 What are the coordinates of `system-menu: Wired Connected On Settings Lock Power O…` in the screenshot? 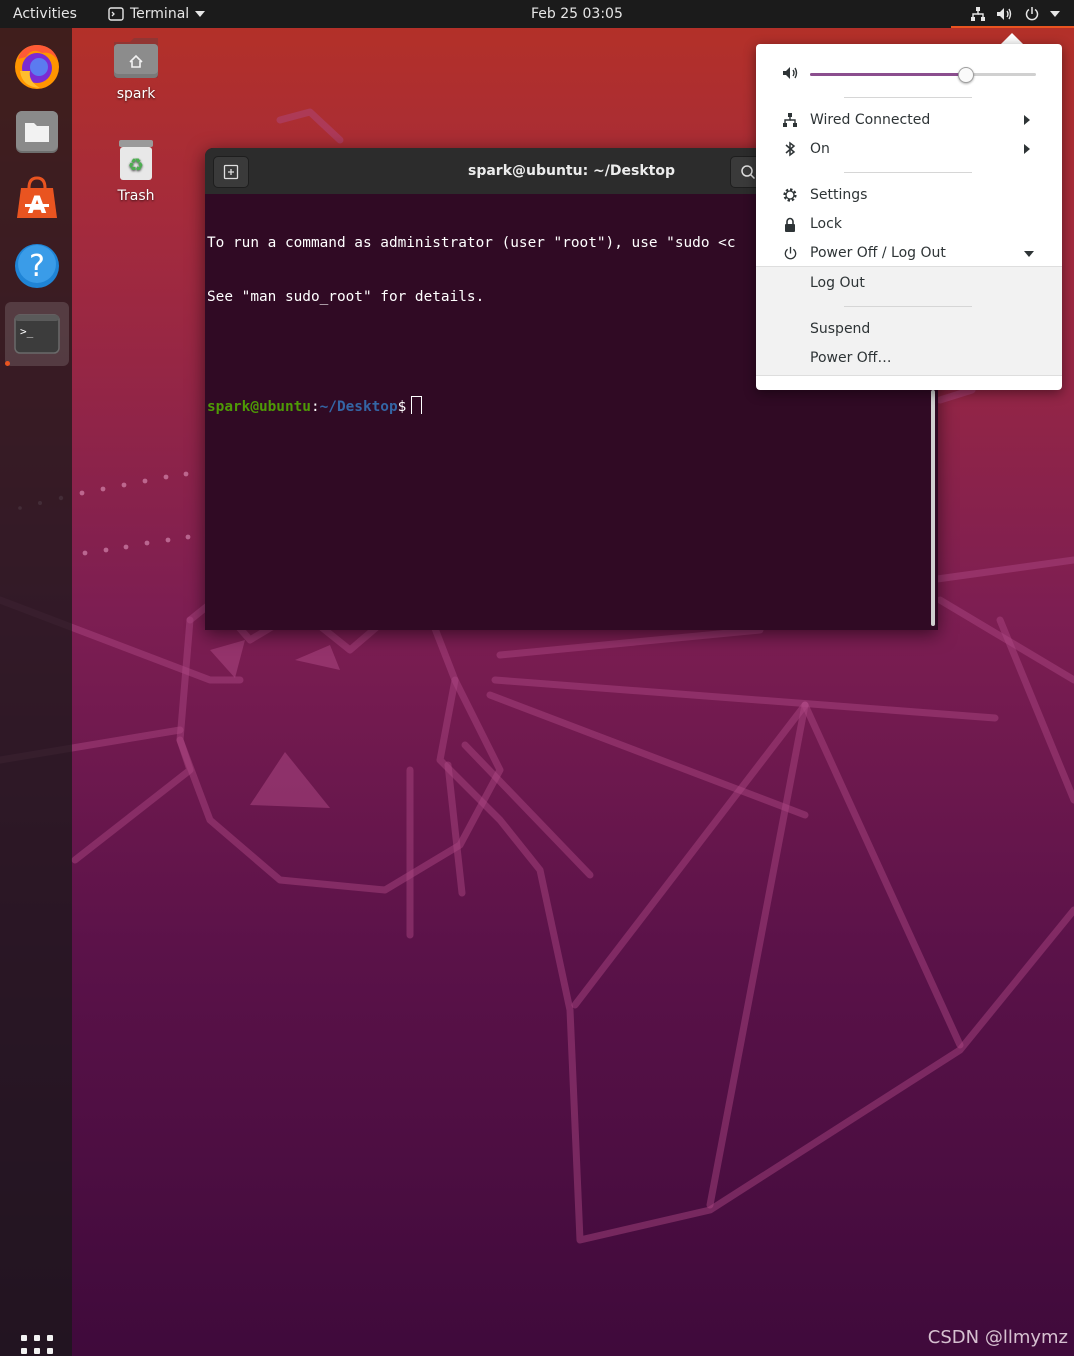 It's located at (909, 217).